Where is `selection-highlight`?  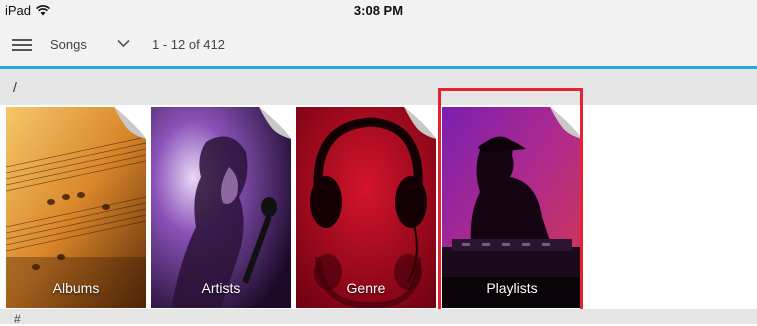 selection-highlight is located at coordinates (510, 201).